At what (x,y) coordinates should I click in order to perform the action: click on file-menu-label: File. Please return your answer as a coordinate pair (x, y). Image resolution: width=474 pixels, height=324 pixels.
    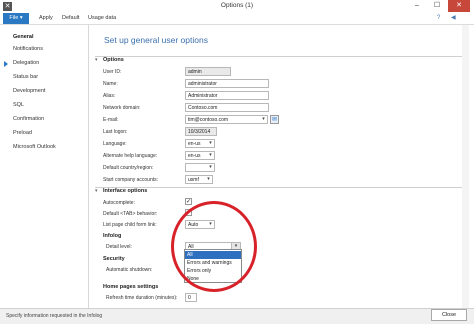
    Looking at the image, I should click on (14, 18).